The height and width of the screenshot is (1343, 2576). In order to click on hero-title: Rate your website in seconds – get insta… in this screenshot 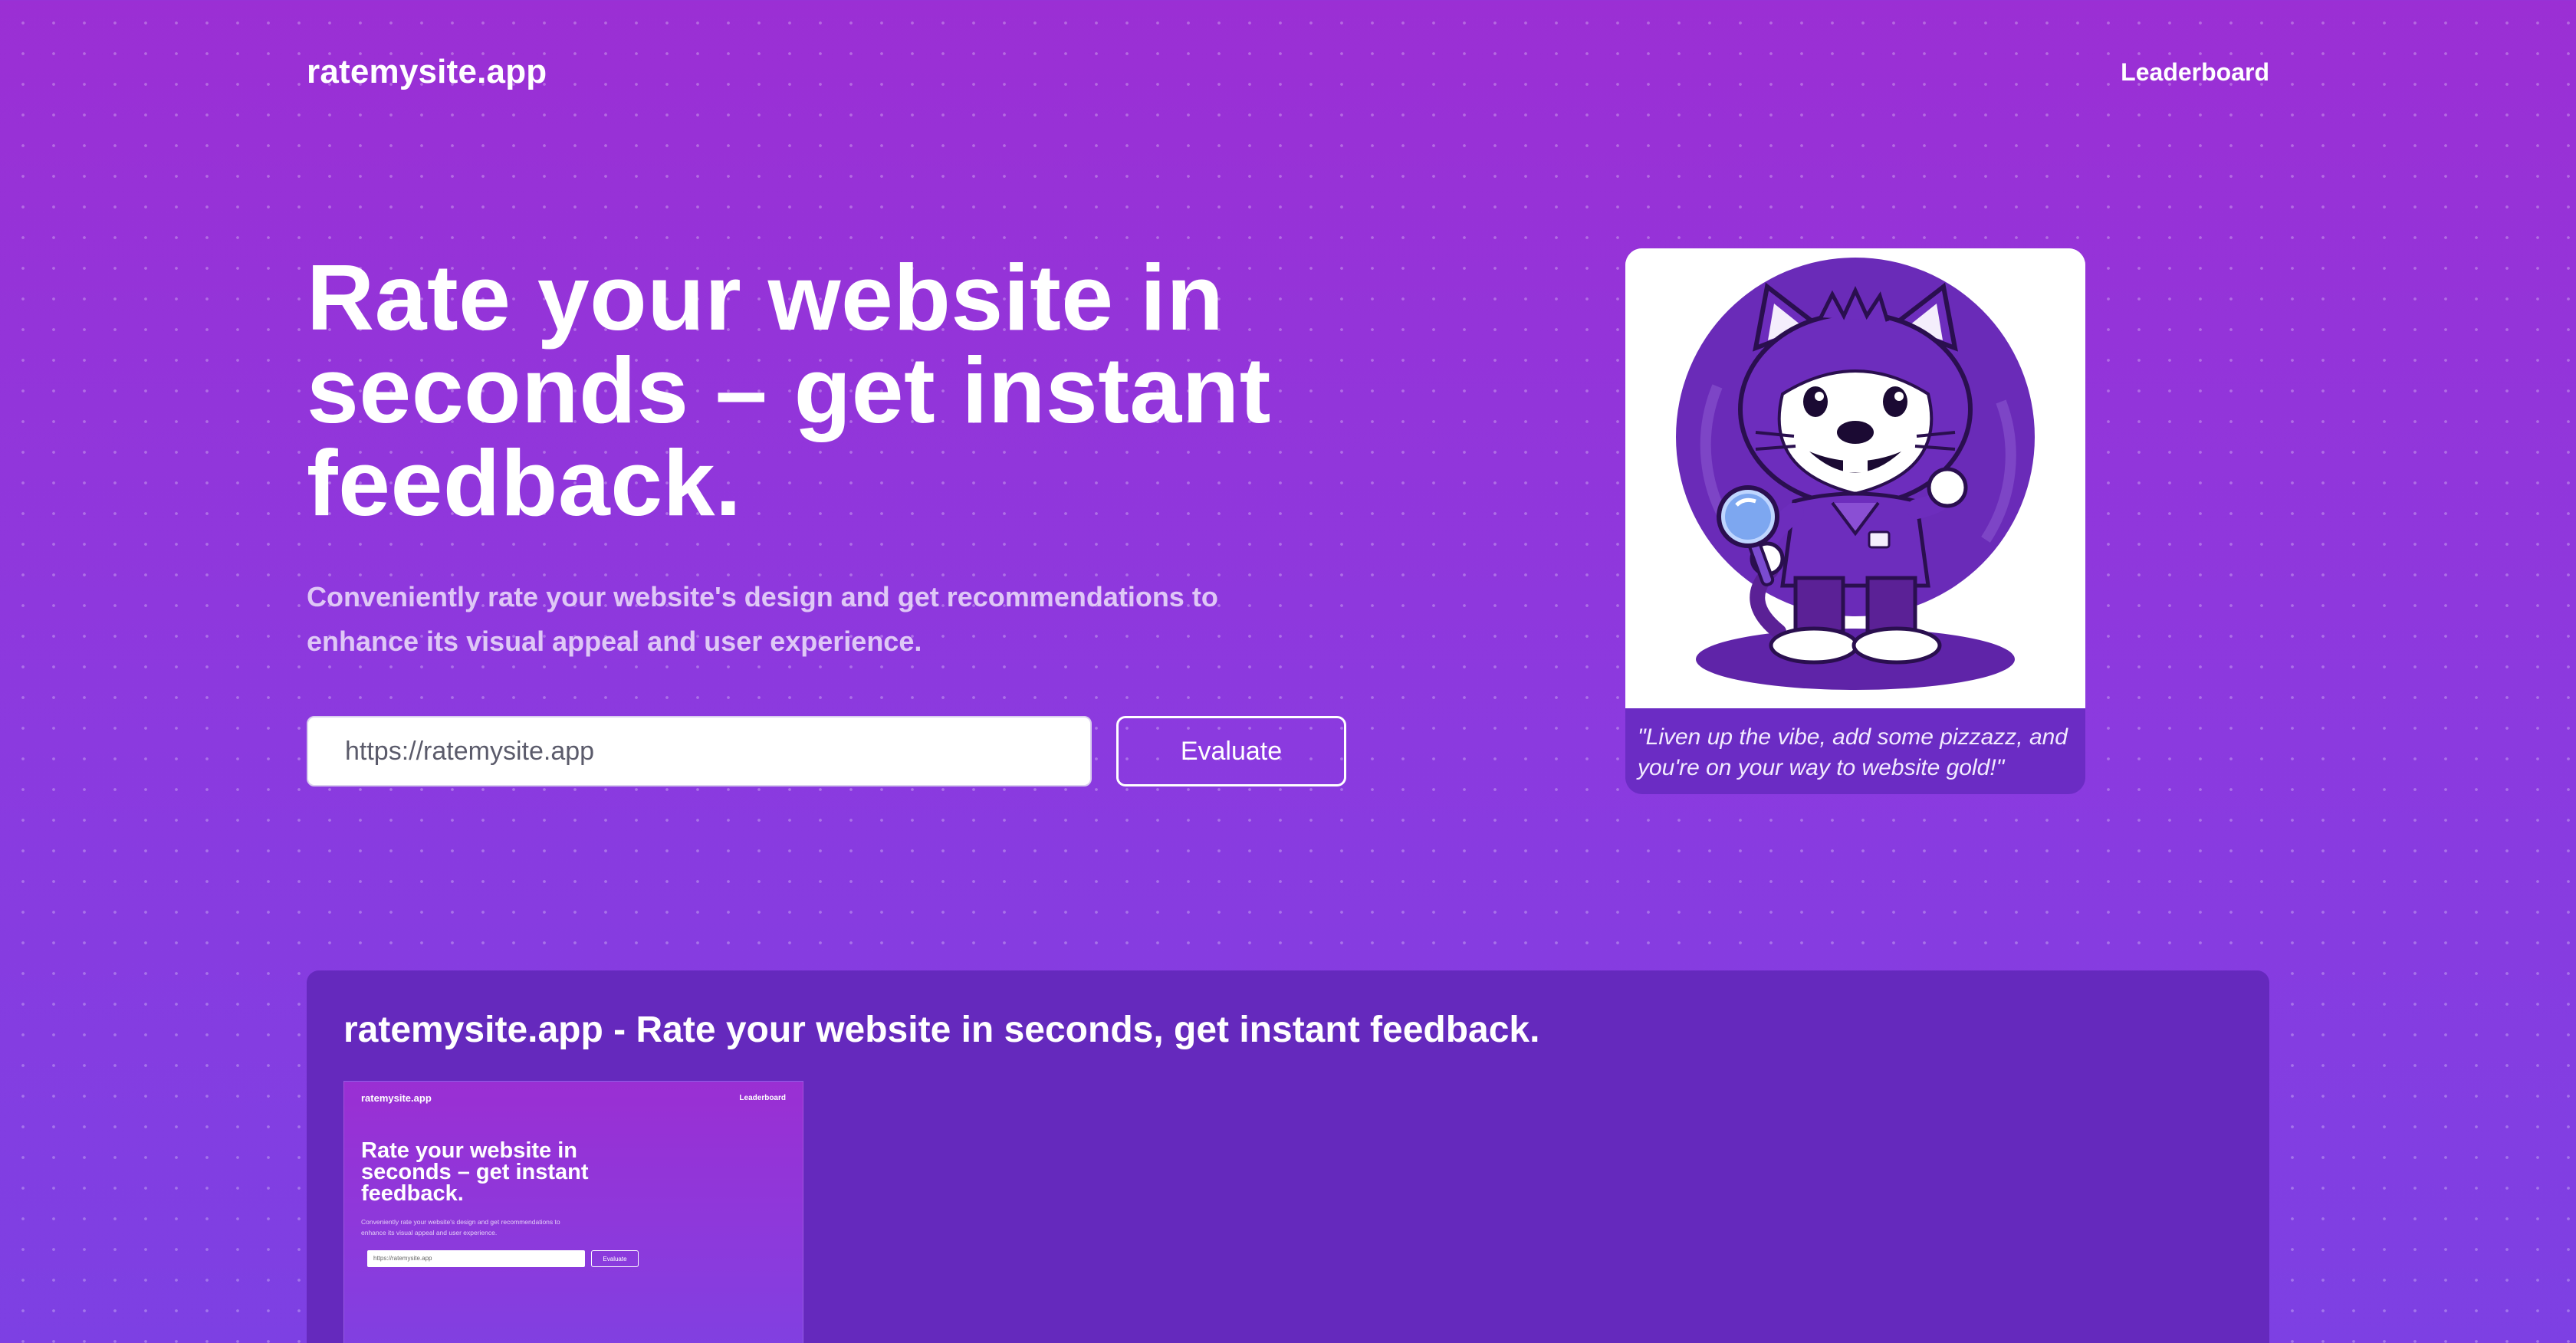, I will do `click(789, 390)`.